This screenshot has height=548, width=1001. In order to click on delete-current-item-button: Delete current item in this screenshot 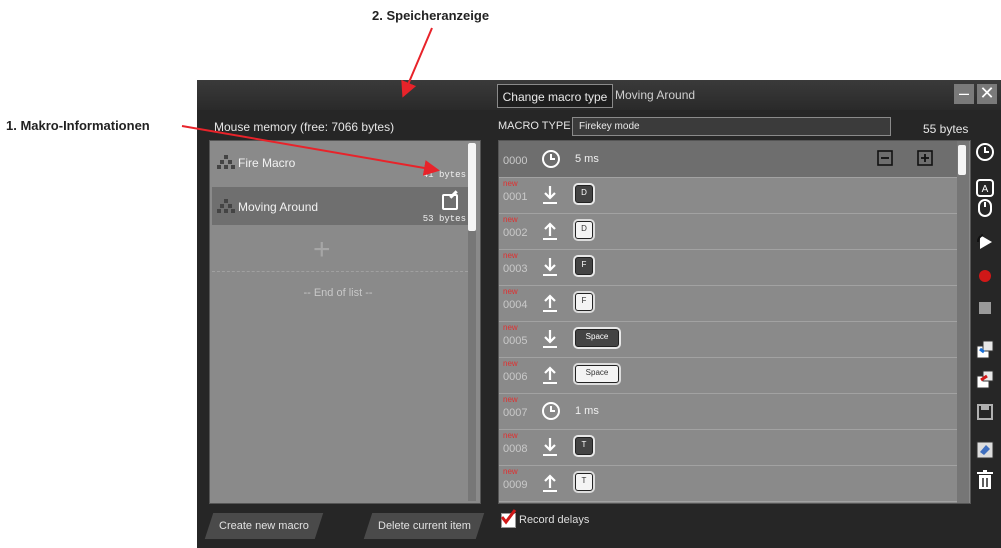, I will do `click(424, 526)`.